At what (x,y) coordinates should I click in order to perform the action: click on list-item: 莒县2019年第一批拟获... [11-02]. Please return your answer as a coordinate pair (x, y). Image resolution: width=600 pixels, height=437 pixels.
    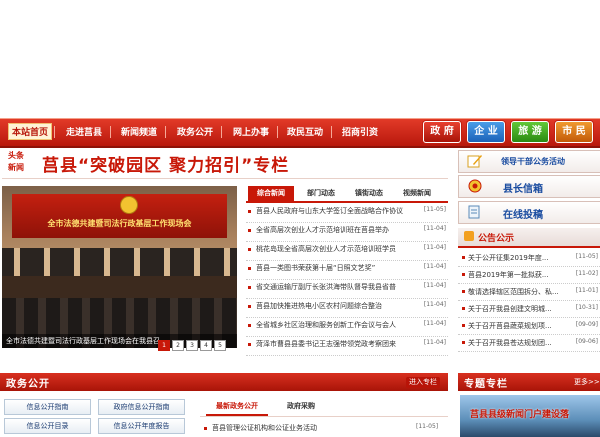
    Looking at the image, I should click on (529, 275).